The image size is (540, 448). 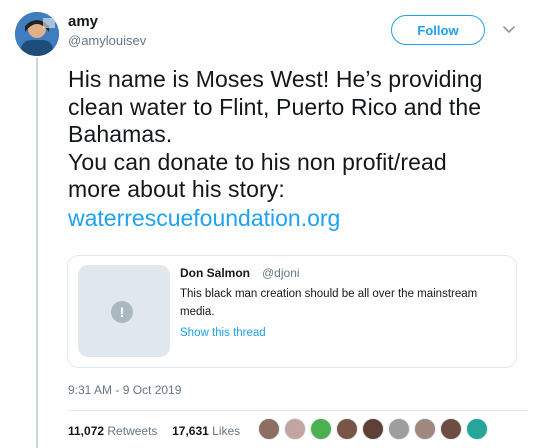 What do you see at coordinates (37, 253) in the screenshot?
I see `thread-line` at bounding box center [37, 253].